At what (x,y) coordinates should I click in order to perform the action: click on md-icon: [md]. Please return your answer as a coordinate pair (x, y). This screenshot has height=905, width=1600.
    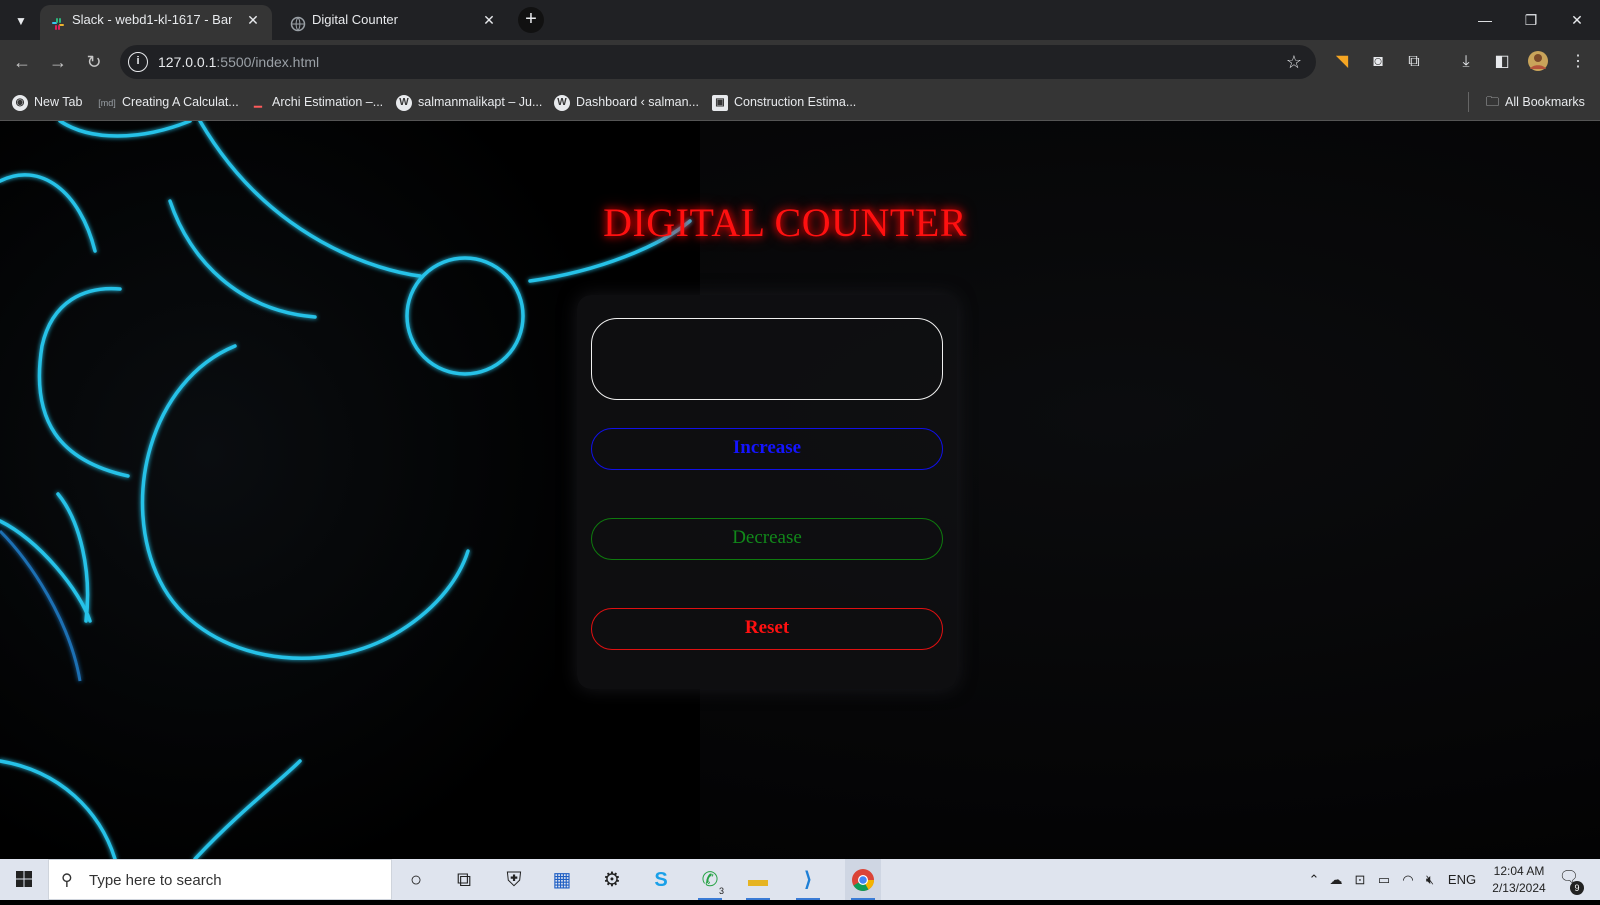
    Looking at the image, I should click on (107, 102).